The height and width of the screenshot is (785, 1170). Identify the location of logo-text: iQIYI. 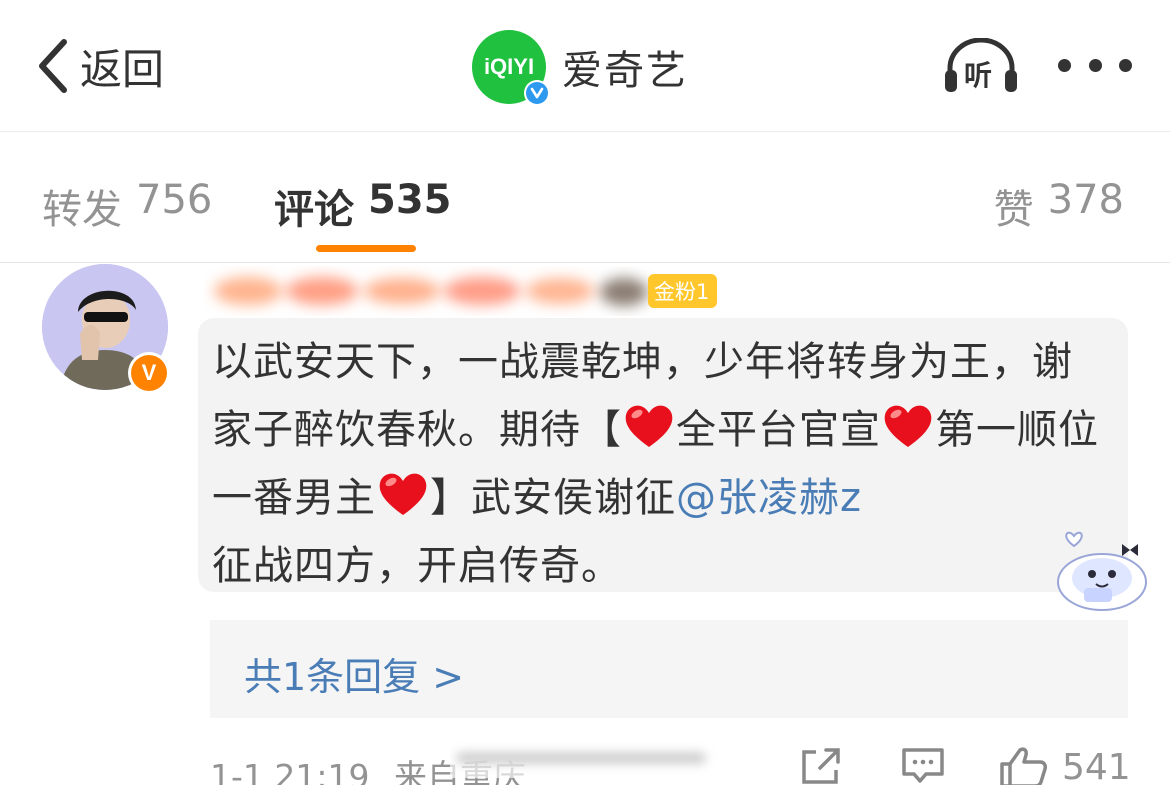
(509, 66).